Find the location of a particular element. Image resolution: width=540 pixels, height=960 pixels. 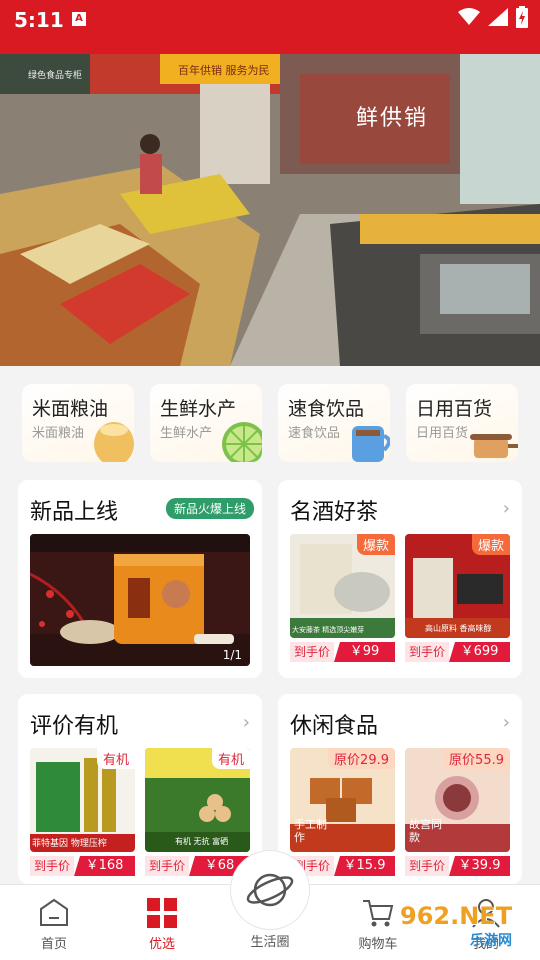

category-subtitle: 米面粮油 is located at coordinates (58, 433).